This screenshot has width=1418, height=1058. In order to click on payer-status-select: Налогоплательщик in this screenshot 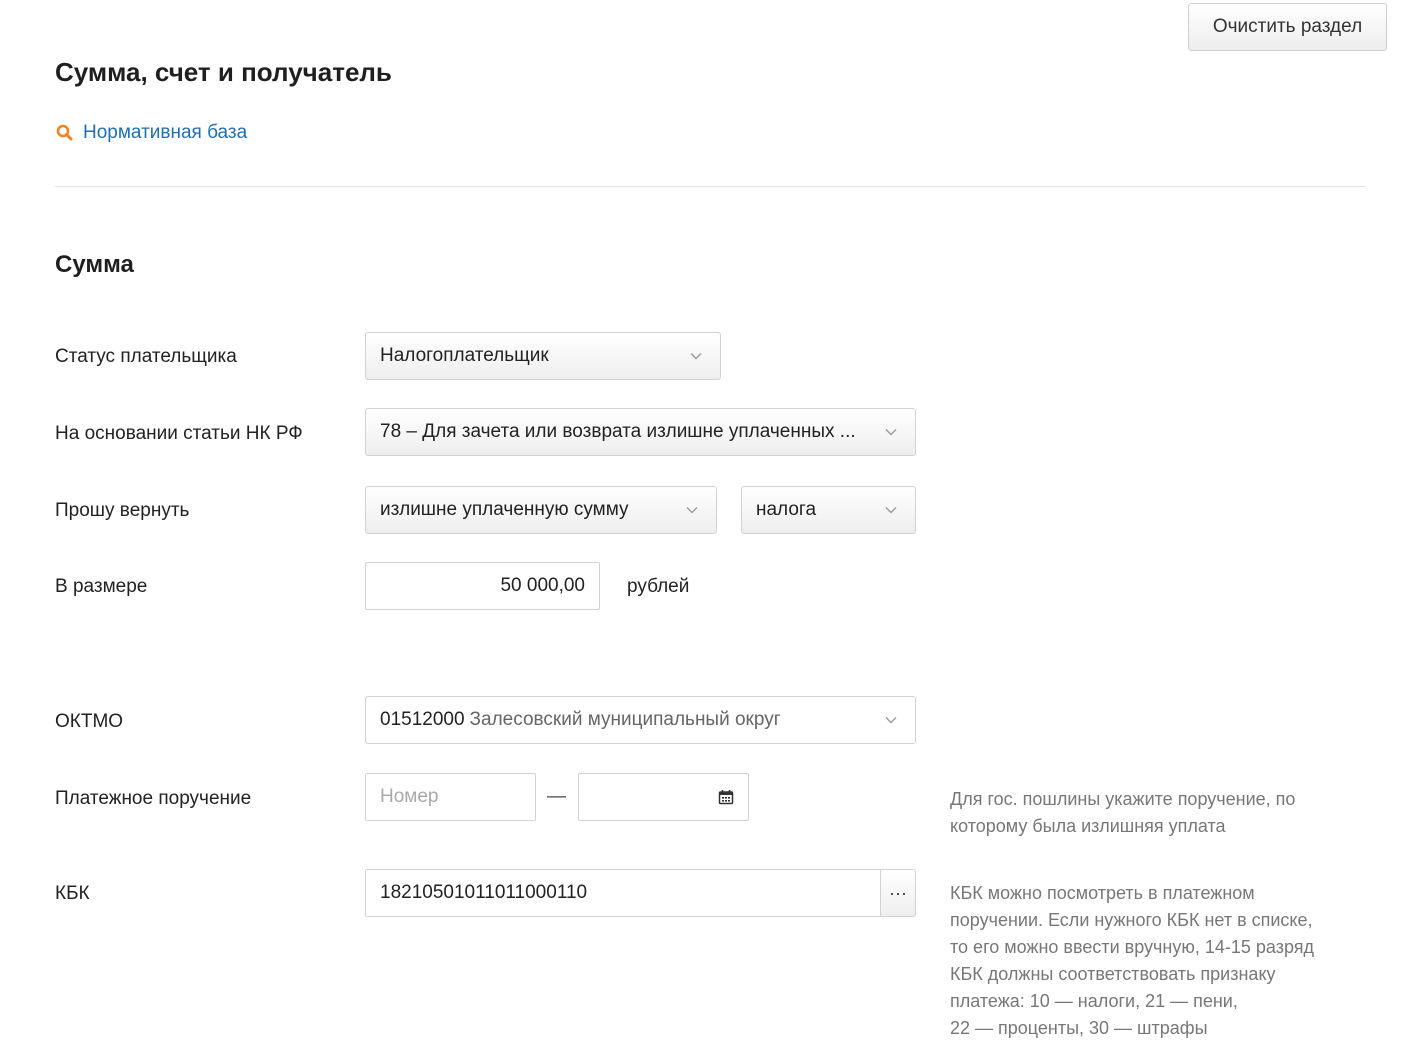, I will do `click(543, 356)`.